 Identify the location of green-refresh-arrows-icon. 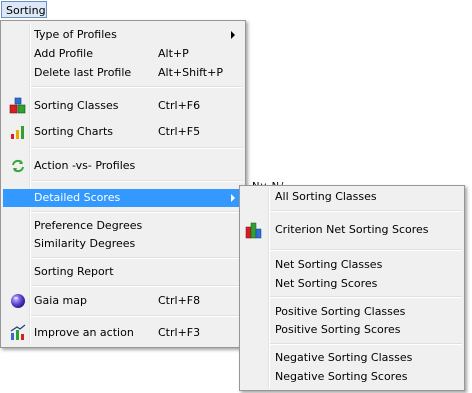
(18, 166).